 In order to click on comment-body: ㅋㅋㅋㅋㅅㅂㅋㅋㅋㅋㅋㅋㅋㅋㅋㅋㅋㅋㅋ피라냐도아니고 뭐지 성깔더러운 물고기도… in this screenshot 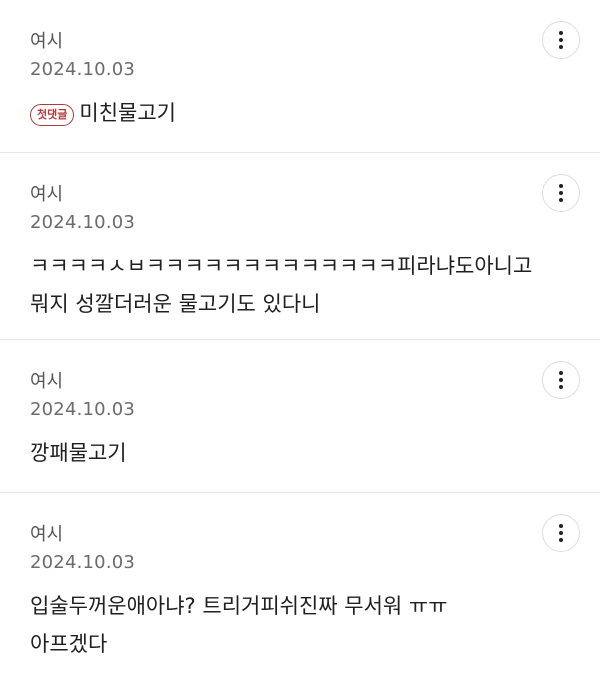, I will do `click(285, 285)`.